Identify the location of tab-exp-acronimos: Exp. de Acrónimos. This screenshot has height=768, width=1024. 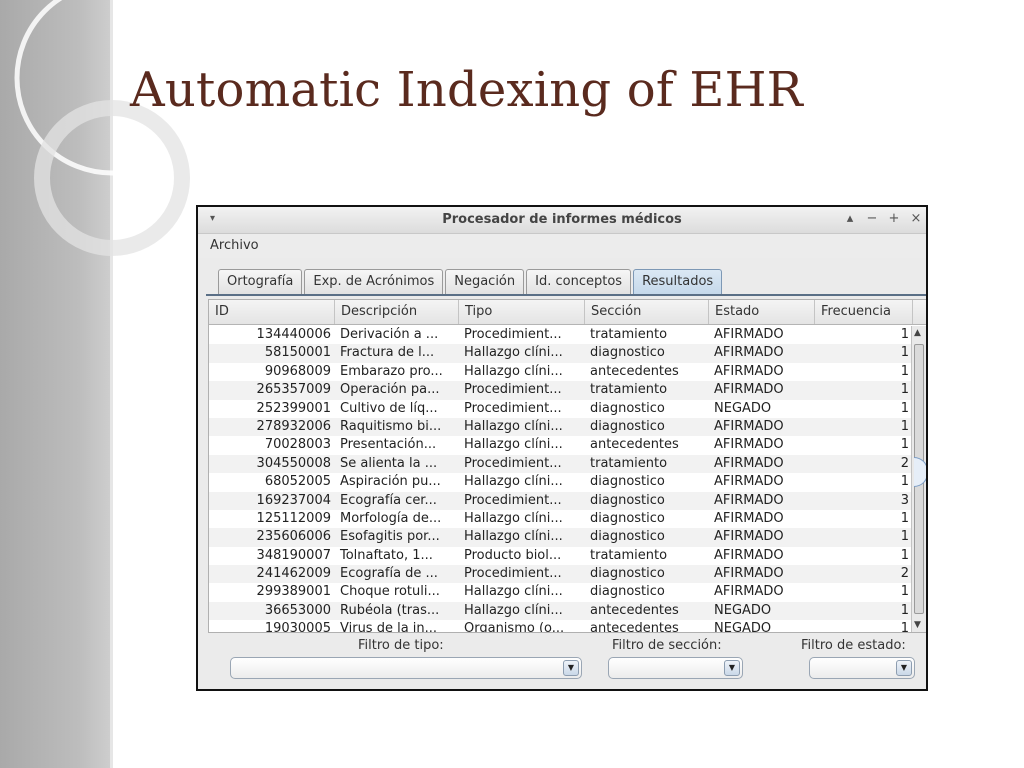
(374, 281).